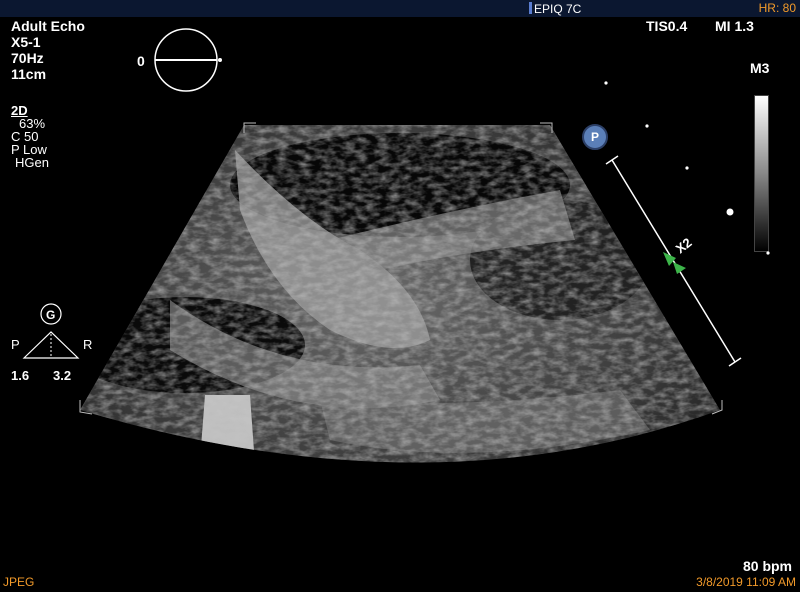 This screenshot has height=592, width=800. What do you see at coordinates (19, 582) in the screenshot?
I see `image-format: JPEG` at bounding box center [19, 582].